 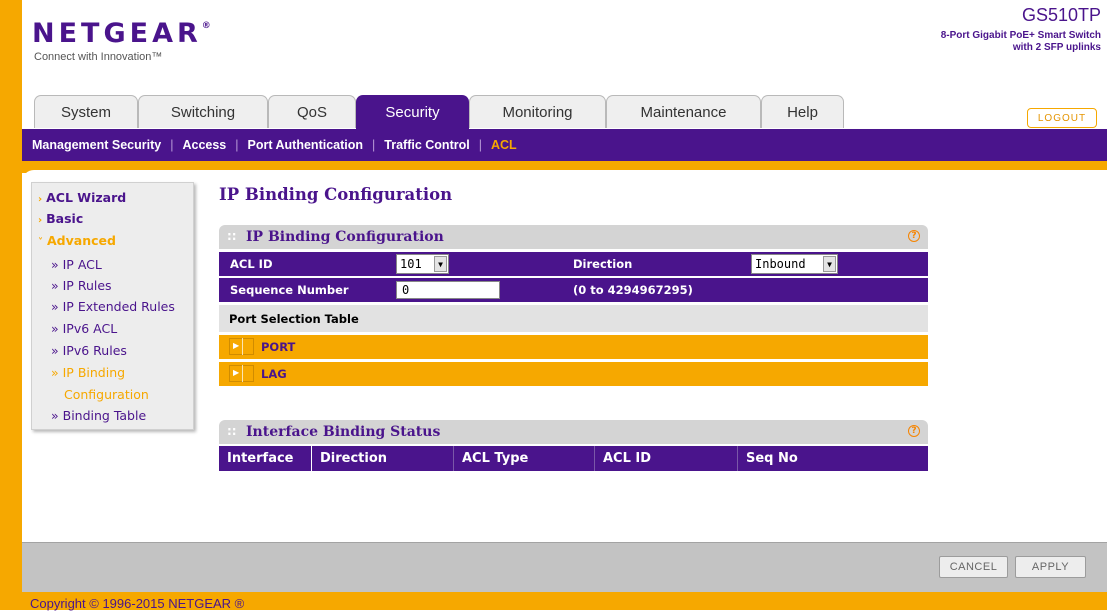 What do you see at coordinates (77, 240) in the screenshot?
I see `sidebar-item-advanced: ˅ Advanced` at bounding box center [77, 240].